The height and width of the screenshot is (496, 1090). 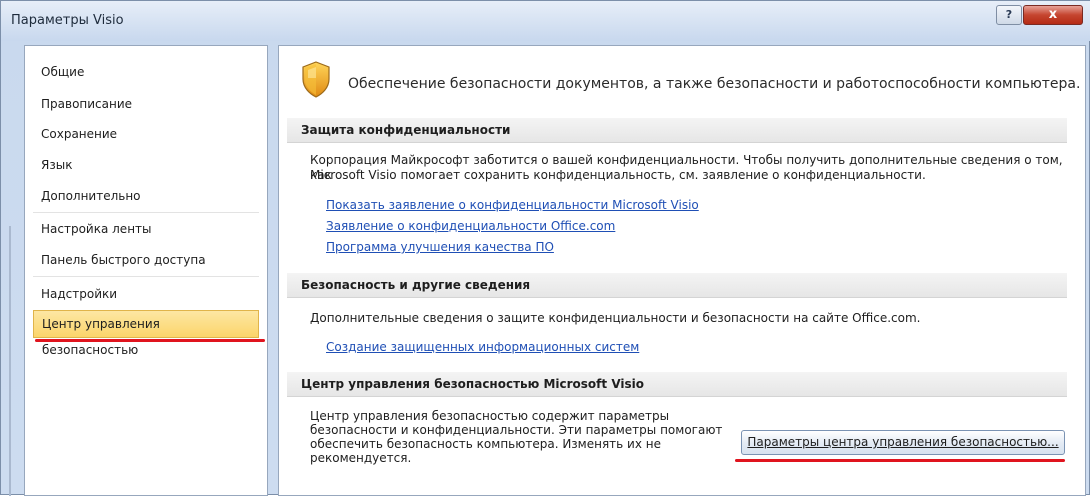 I want to click on nav-item-language: Язык, so click(x=146, y=165).